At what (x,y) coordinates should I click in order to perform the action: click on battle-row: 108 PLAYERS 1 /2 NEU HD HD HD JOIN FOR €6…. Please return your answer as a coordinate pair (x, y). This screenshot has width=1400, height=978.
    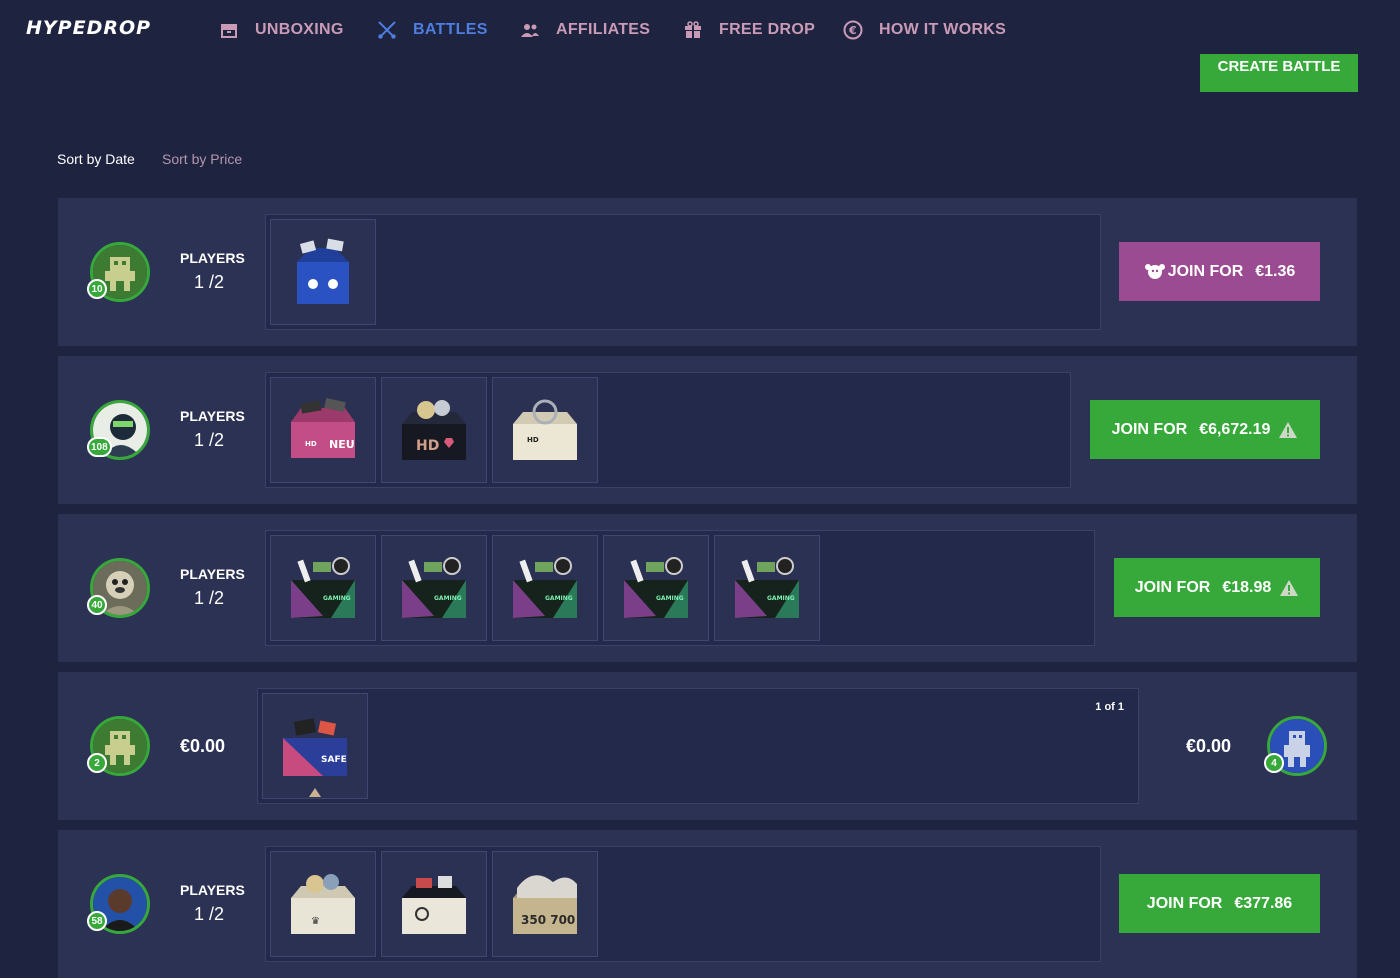
    Looking at the image, I should click on (707, 430).